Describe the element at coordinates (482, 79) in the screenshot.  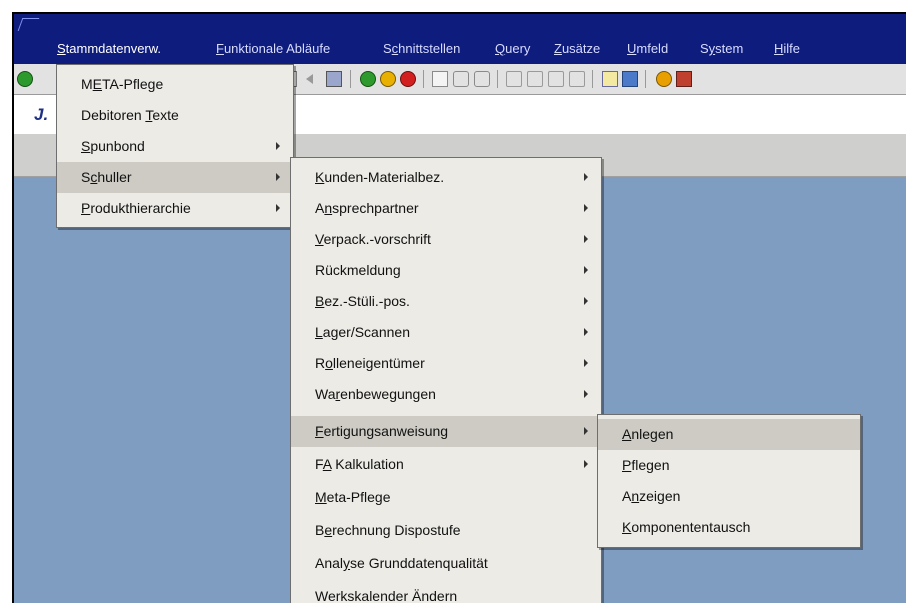
I see `find-next-icon` at that location.